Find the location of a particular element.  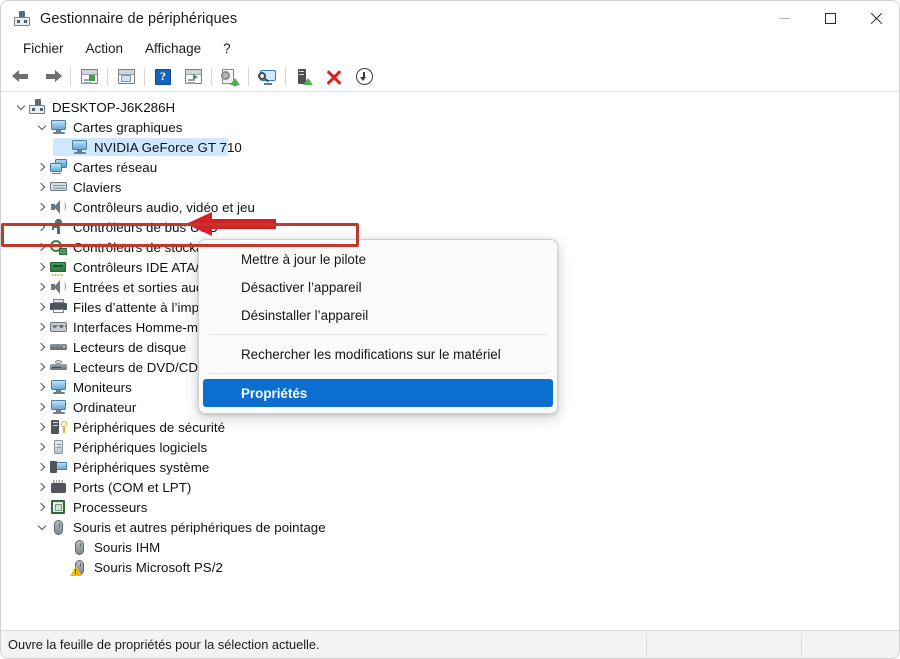

context-menu-item: Mettre à jour le pilote is located at coordinates (378, 259).